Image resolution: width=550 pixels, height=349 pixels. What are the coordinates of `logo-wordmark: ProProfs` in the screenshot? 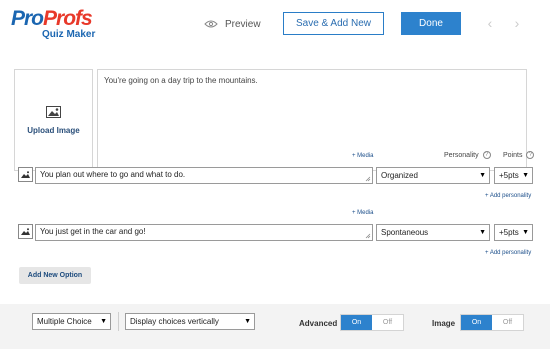 It's located at (52, 18).